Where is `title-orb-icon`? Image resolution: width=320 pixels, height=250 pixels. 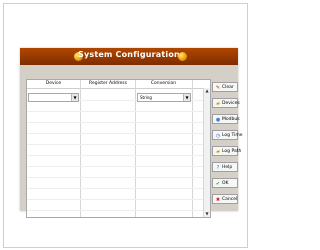 title-orb-icon is located at coordinates (182, 56).